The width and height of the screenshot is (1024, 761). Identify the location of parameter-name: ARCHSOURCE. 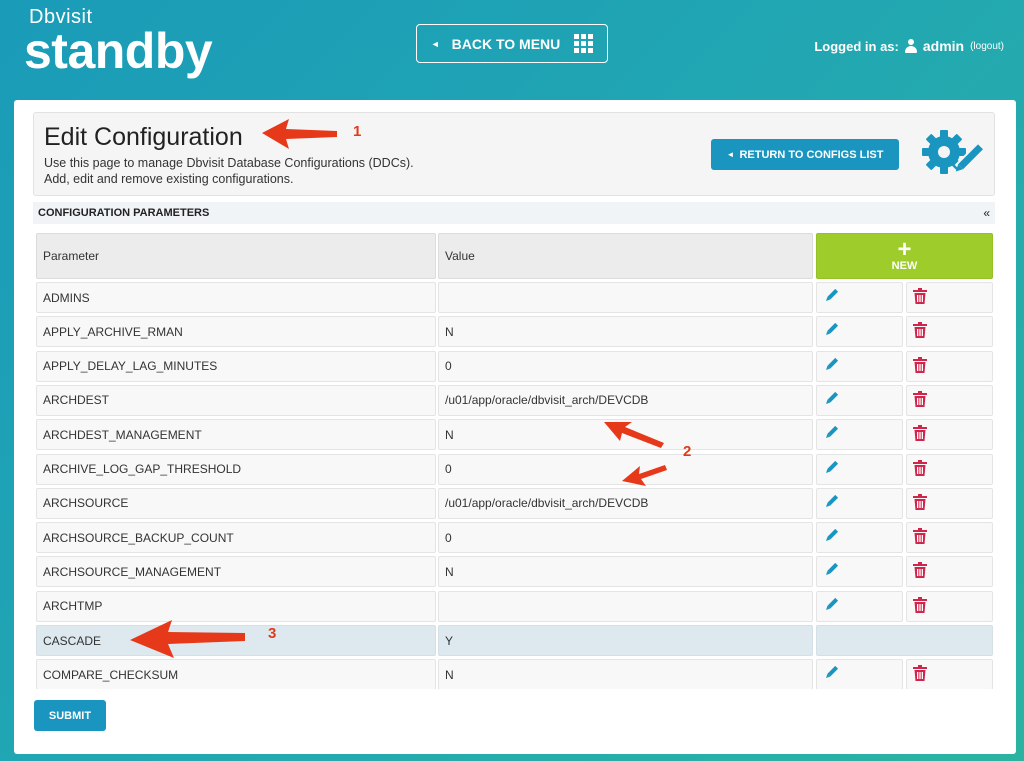
(236, 503).